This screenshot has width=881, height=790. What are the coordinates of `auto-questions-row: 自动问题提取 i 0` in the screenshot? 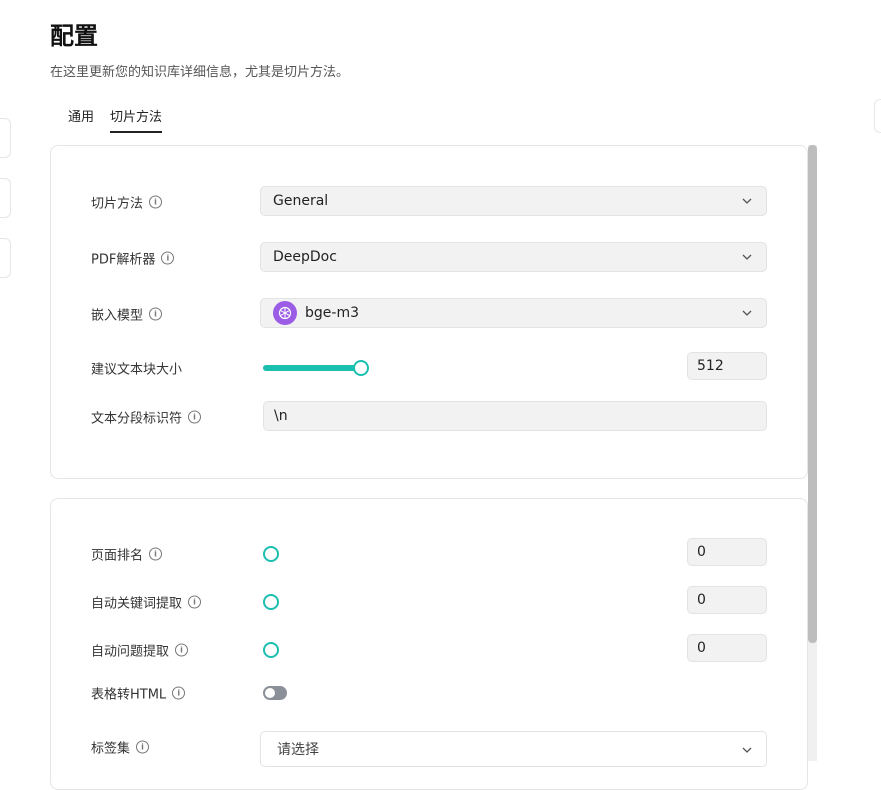 It's located at (429, 650).